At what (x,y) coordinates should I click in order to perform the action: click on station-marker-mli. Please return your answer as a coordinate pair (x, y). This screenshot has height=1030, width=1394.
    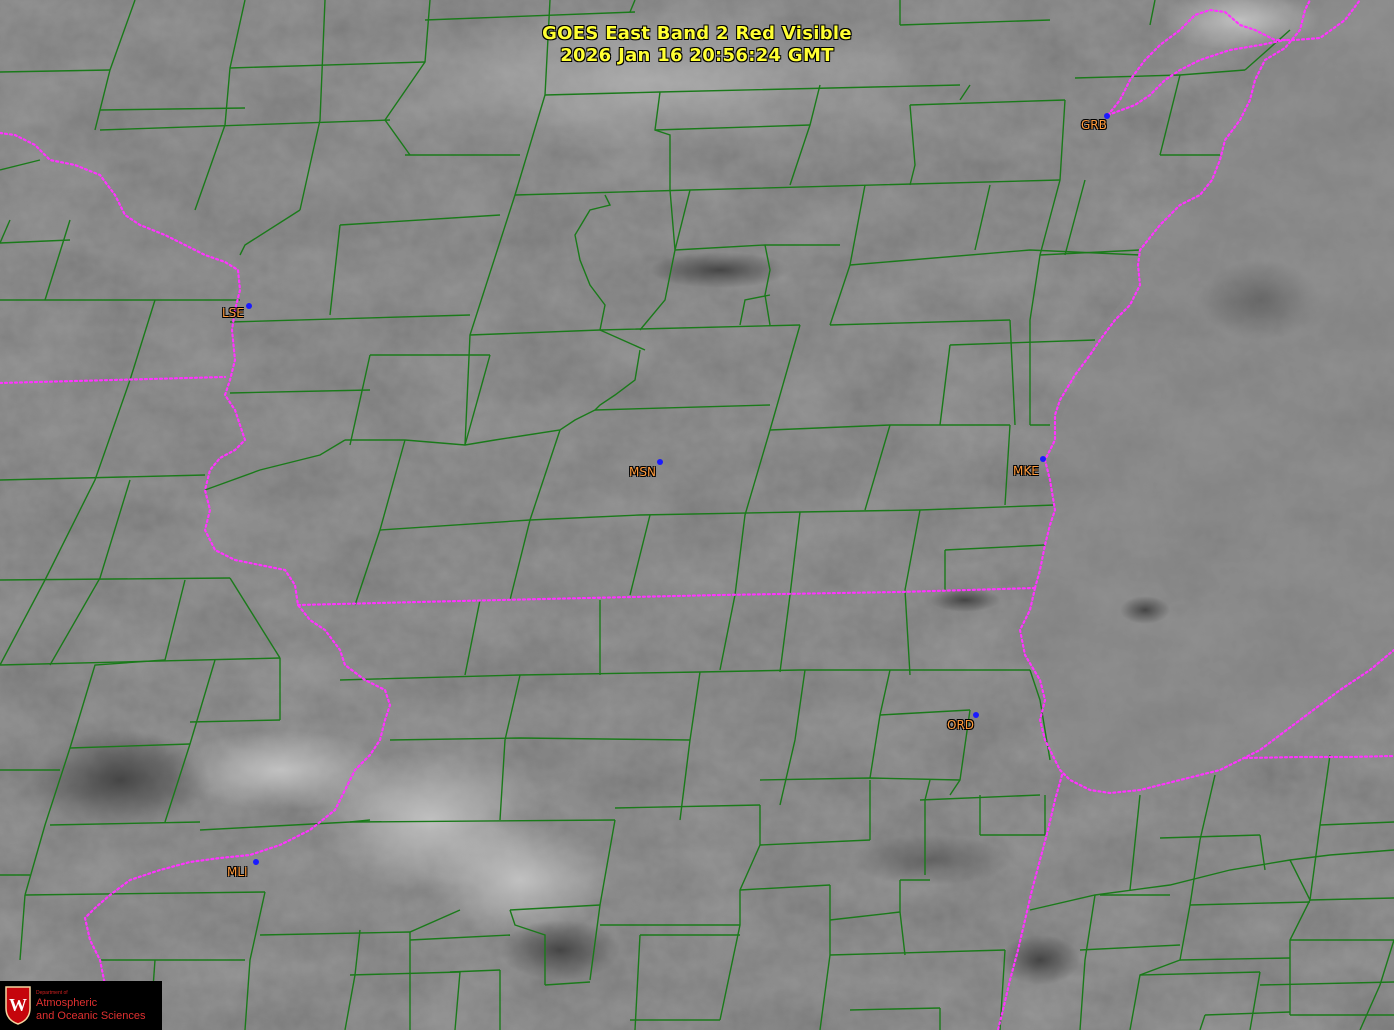
    Looking at the image, I should click on (256, 862).